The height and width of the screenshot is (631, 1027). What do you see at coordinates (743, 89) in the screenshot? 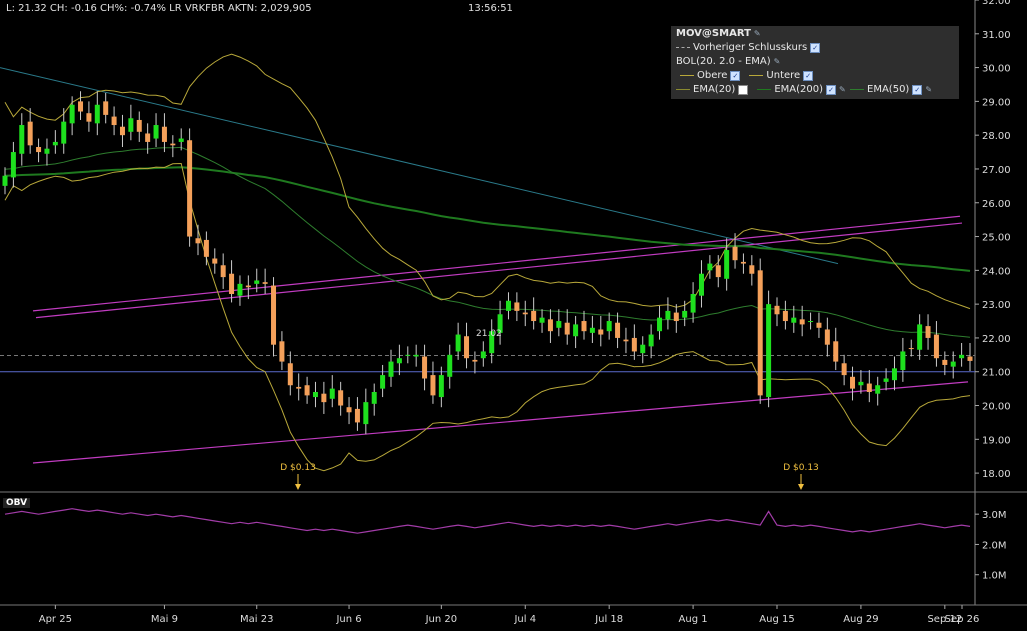
I see `ema20-checkbox` at bounding box center [743, 89].